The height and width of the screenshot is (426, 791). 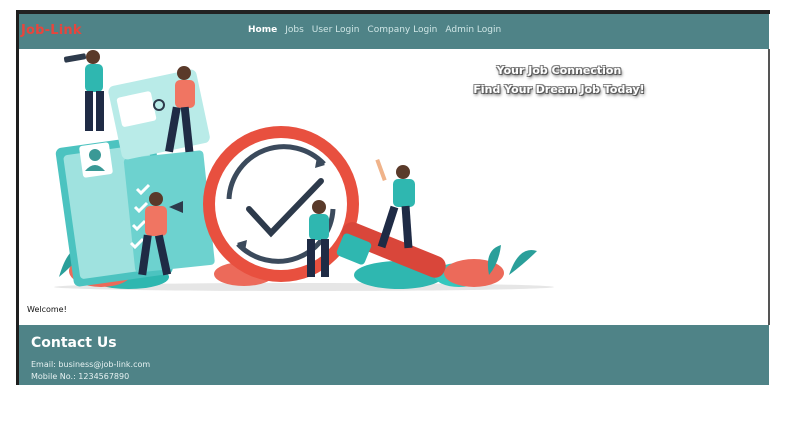 I want to click on nav-jobs: Jobs, so click(x=294, y=30).